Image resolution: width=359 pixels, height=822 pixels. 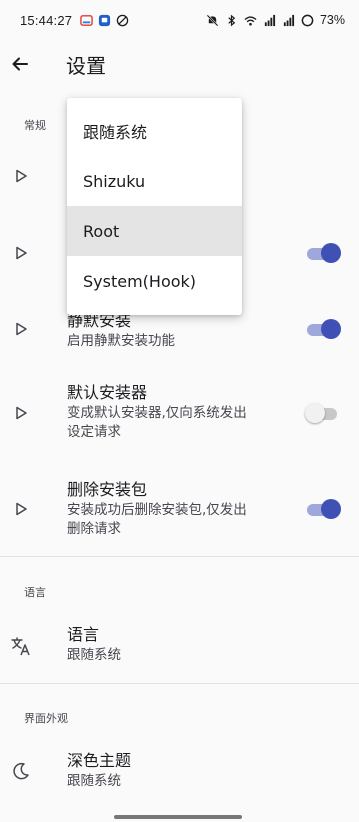 I want to click on delete-package-text: 删除安装包 安装成功后删除安装包,仅发出 删除请求, so click(x=157, y=509).